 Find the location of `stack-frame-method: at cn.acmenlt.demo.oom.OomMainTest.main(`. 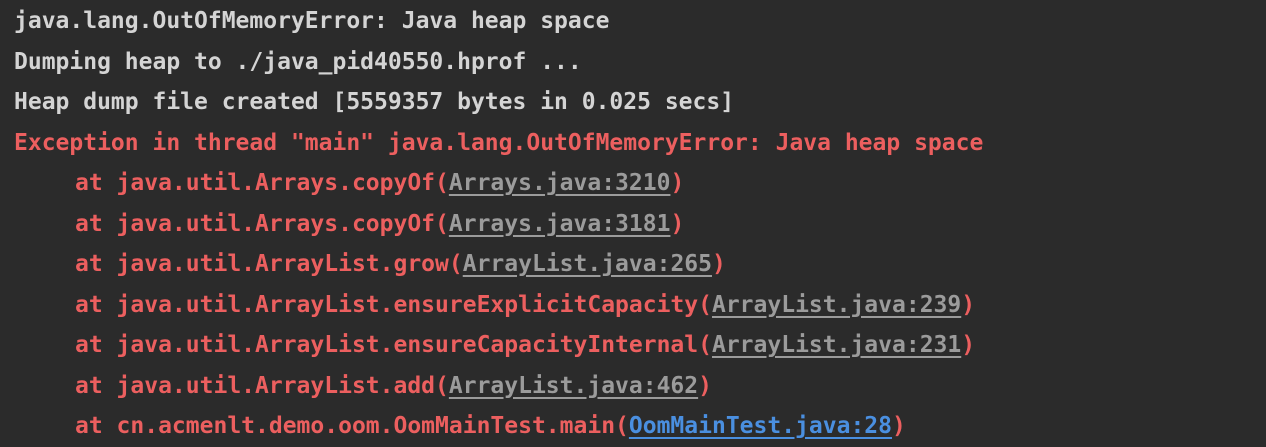

stack-frame-method: at cn.acmenlt.demo.oom.OomMainTest.main( is located at coordinates (352, 426).